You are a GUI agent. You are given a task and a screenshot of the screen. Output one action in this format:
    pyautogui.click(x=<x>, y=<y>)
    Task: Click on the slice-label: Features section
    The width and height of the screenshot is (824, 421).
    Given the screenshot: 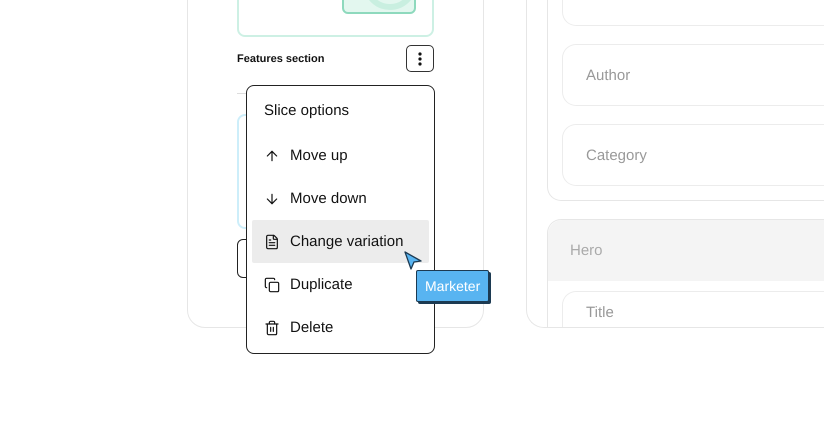 What is the action you would take?
    pyautogui.click(x=280, y=58)
    